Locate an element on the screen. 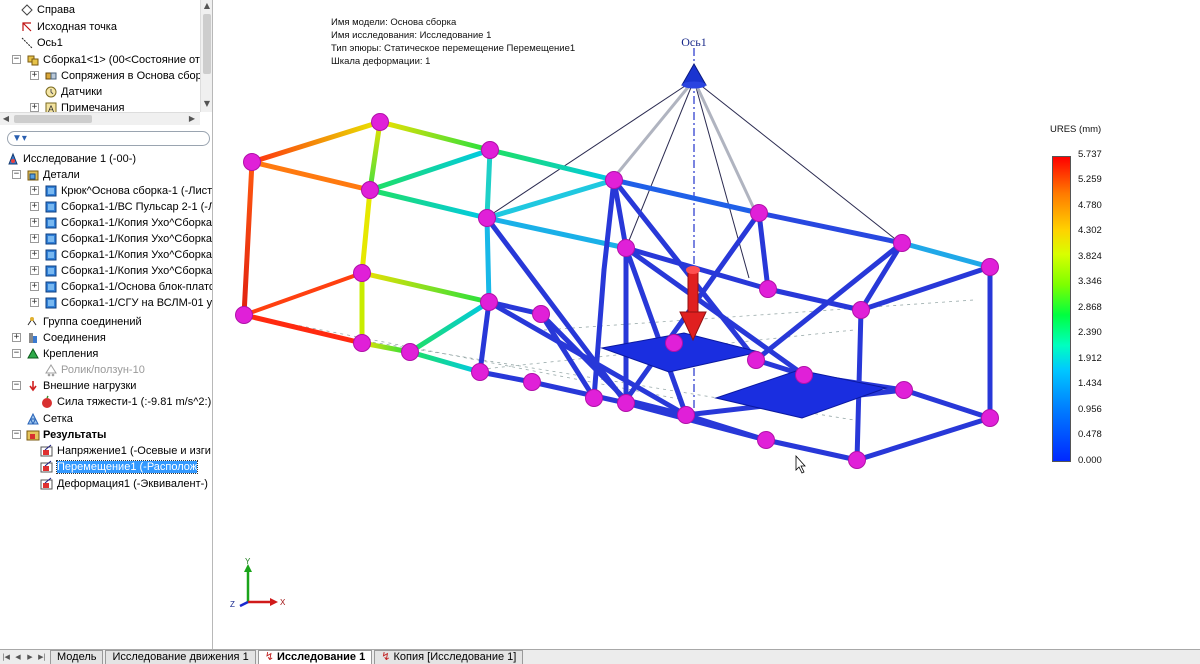 The width and height of the screenshot is (1200, 664). tree-item-label: Крюк^Основа сборка-1 (-Лист is located at coordinates (137, 191).